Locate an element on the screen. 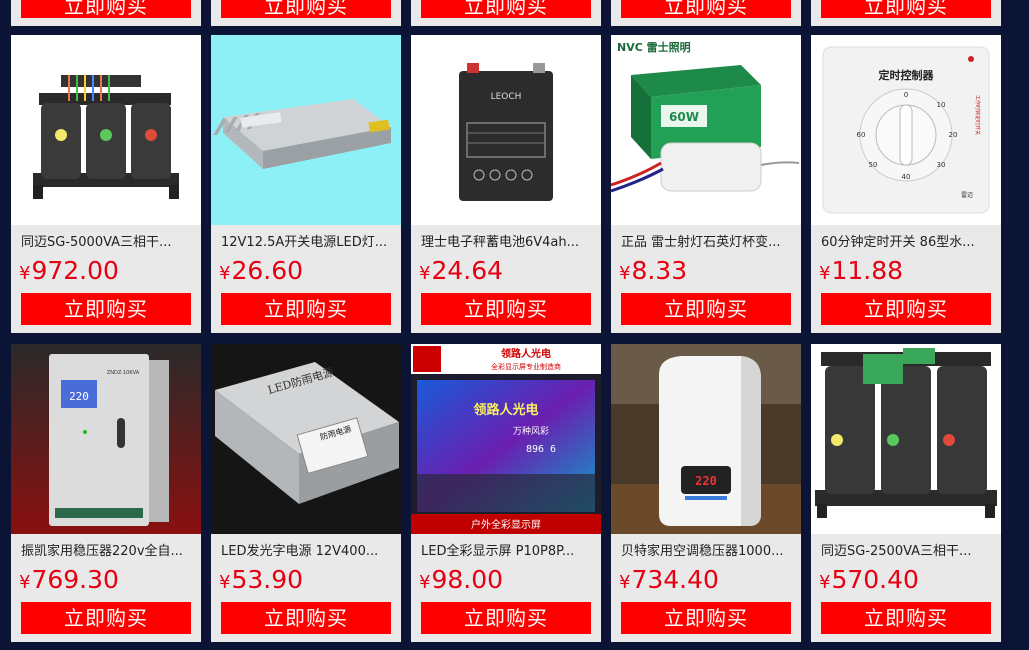  product-price: ¥98.00 is located at coordinates (461, 580).